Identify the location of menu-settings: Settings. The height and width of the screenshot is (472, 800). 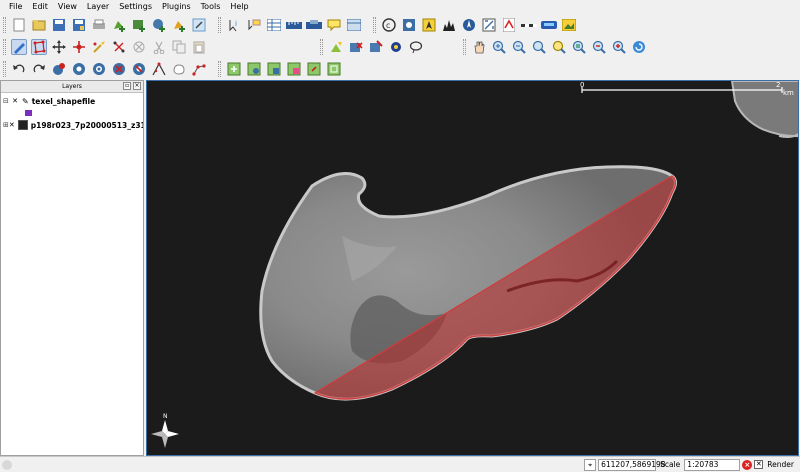
(135, 7).